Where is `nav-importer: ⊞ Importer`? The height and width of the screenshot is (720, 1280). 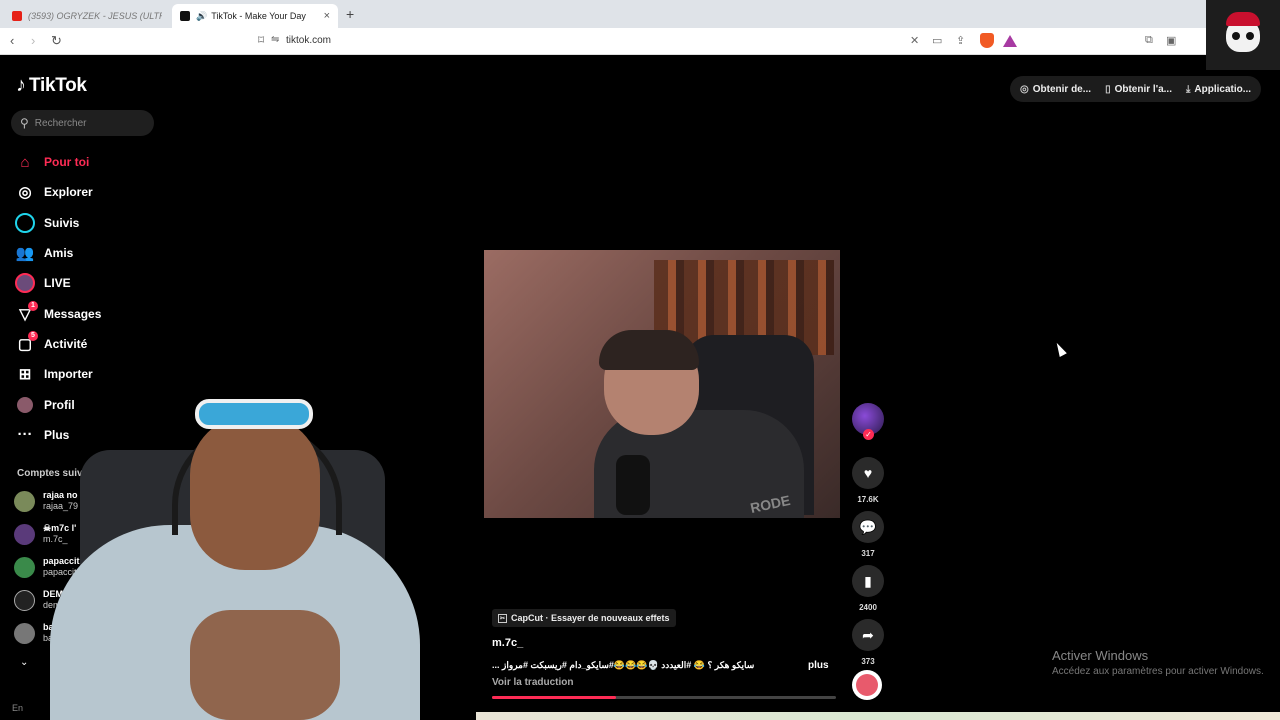 nav-importer: ⊞ Importer is located at coordinates (57, 374).